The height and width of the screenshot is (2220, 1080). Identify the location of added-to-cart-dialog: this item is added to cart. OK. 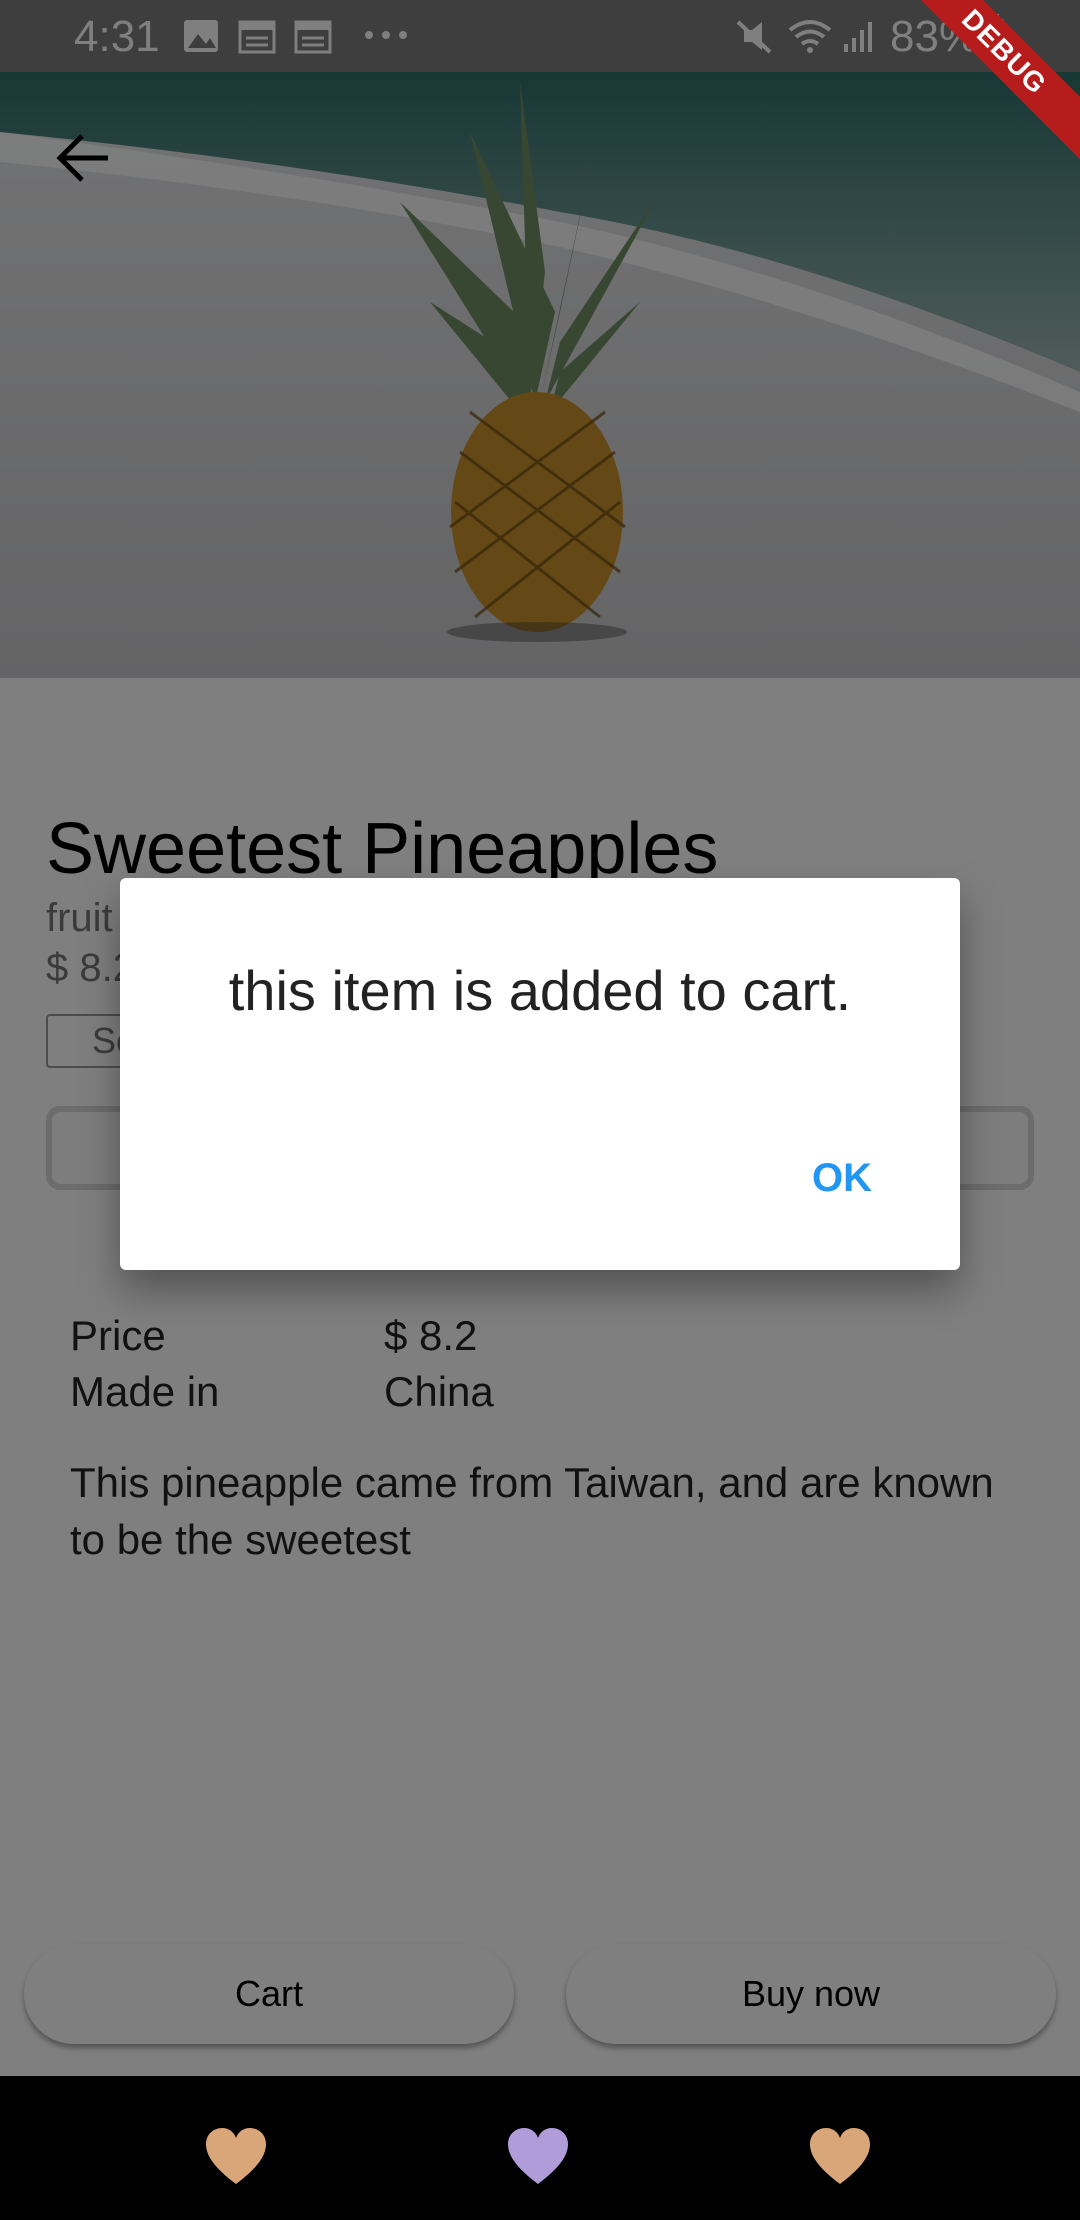
(540, 1074).